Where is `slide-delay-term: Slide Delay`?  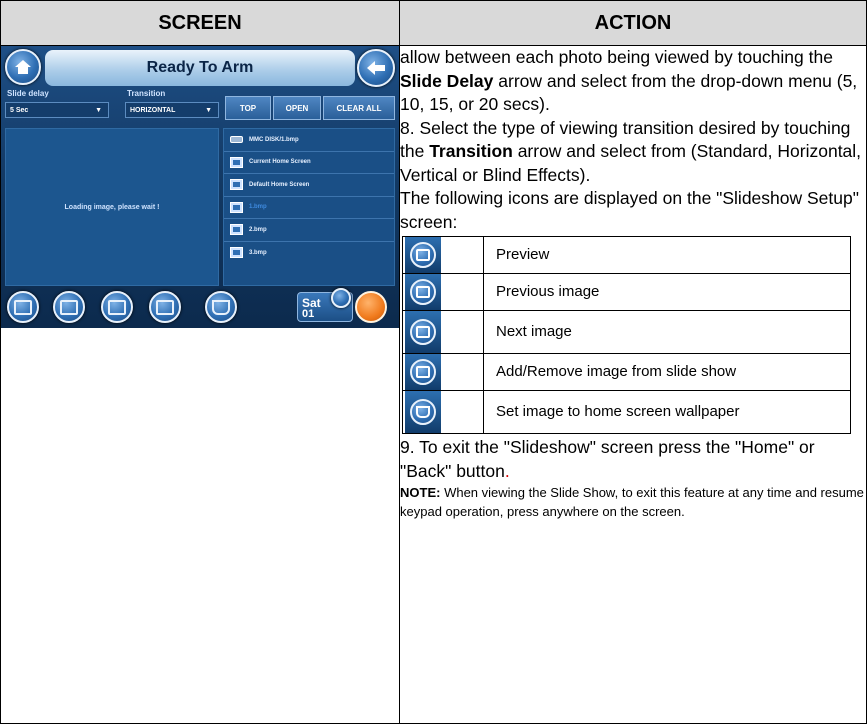 slide-delay-term: Slide Delay is located at coordinates (447, 80).